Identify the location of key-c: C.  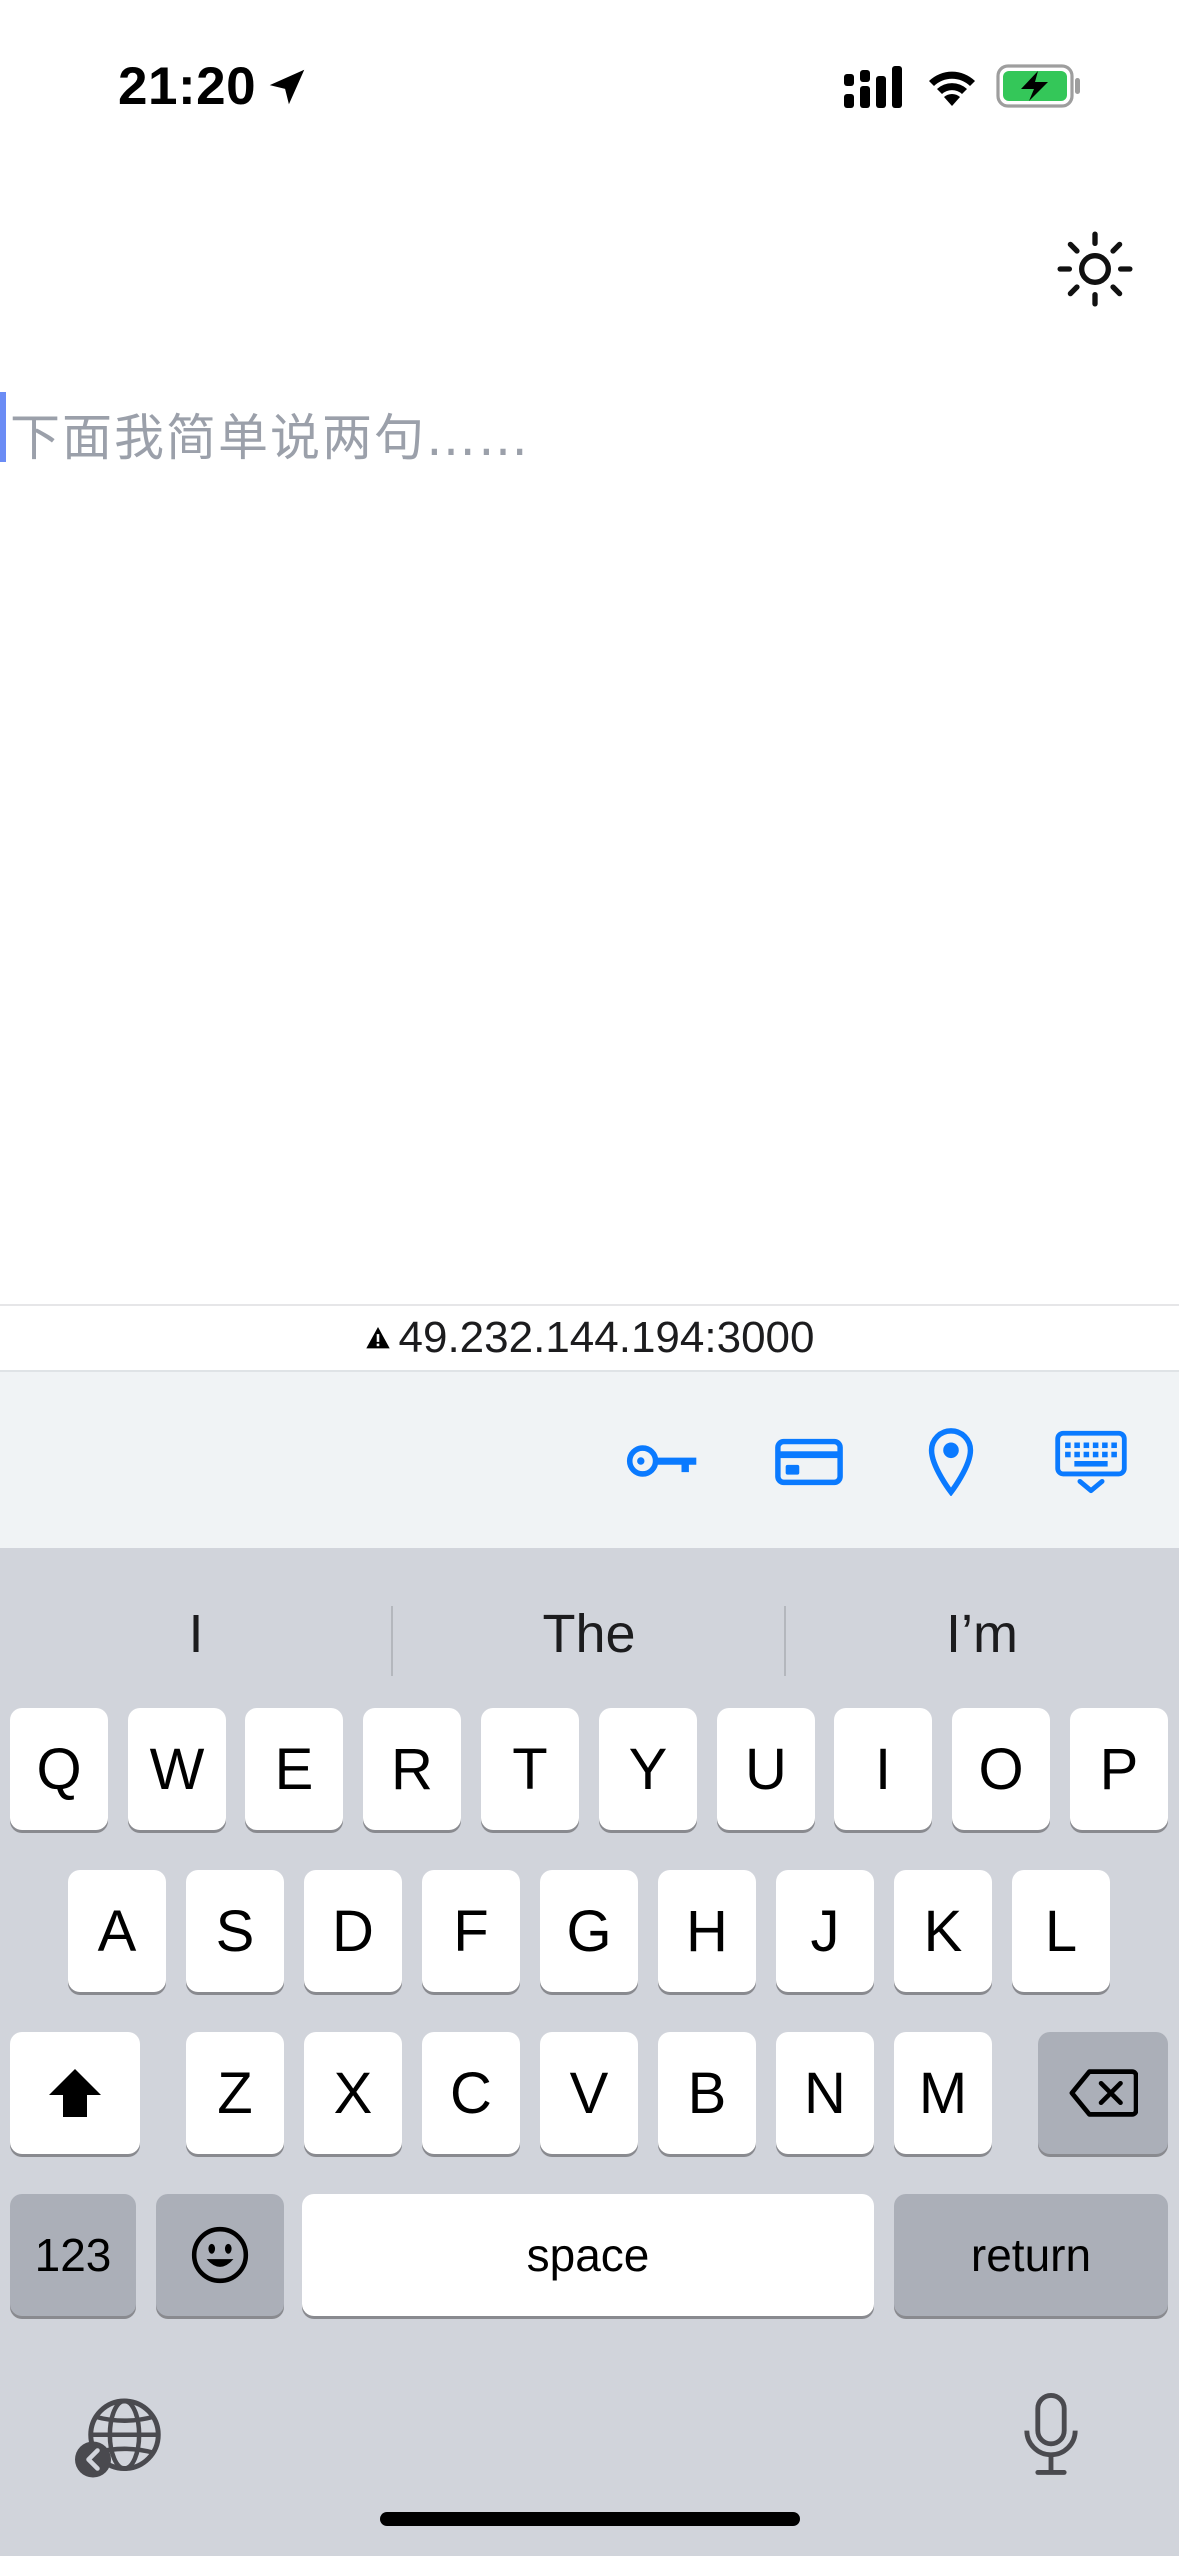
(471, 2093).